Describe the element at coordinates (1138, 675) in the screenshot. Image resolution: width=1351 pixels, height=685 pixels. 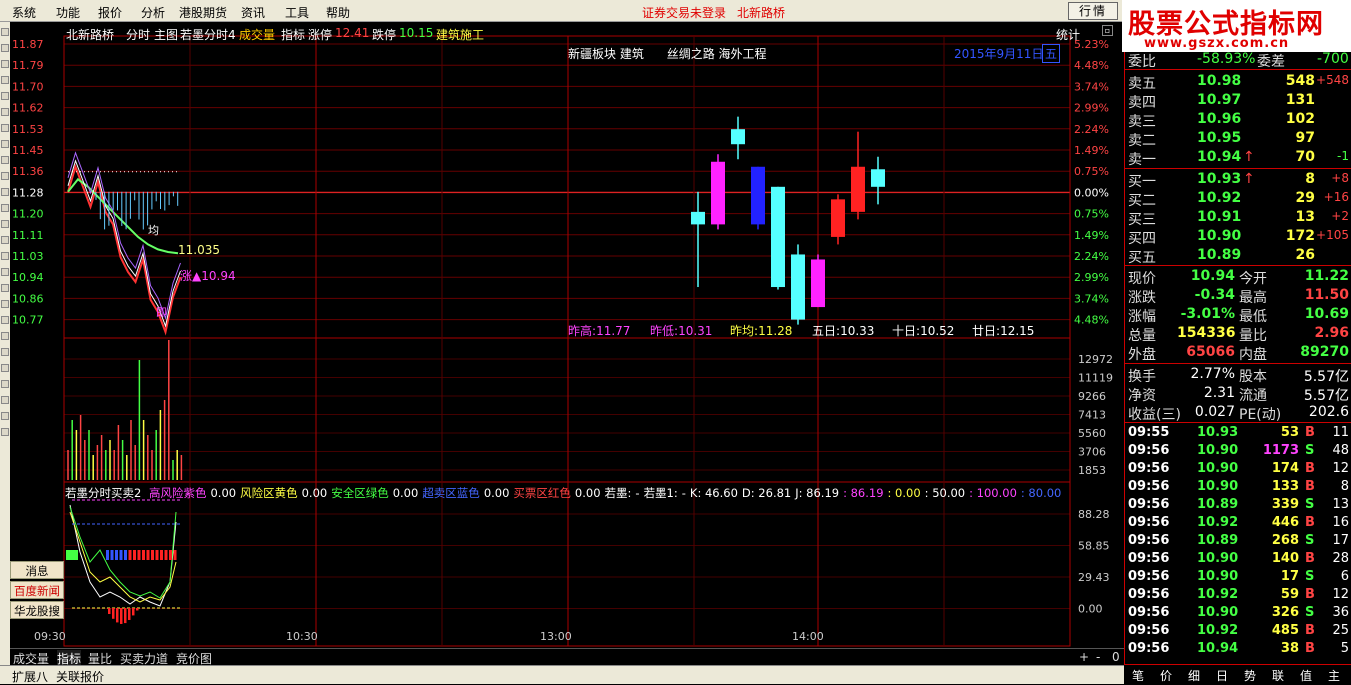
I see `tab-trades: 笔` at that location.